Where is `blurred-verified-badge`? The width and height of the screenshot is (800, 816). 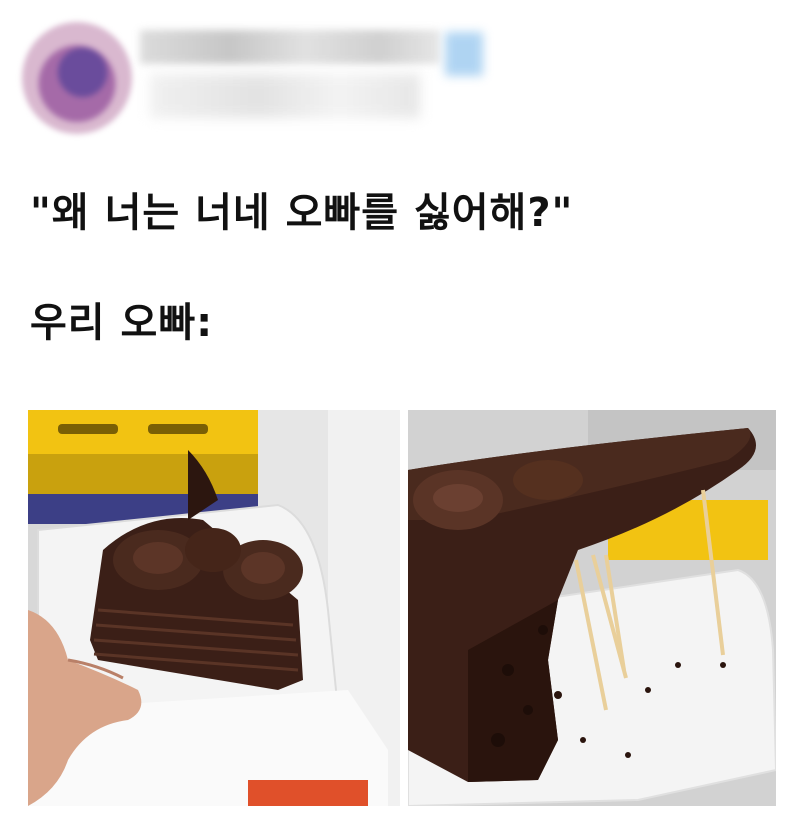
blurred-verified-badge is located at coordinates (464, 54).